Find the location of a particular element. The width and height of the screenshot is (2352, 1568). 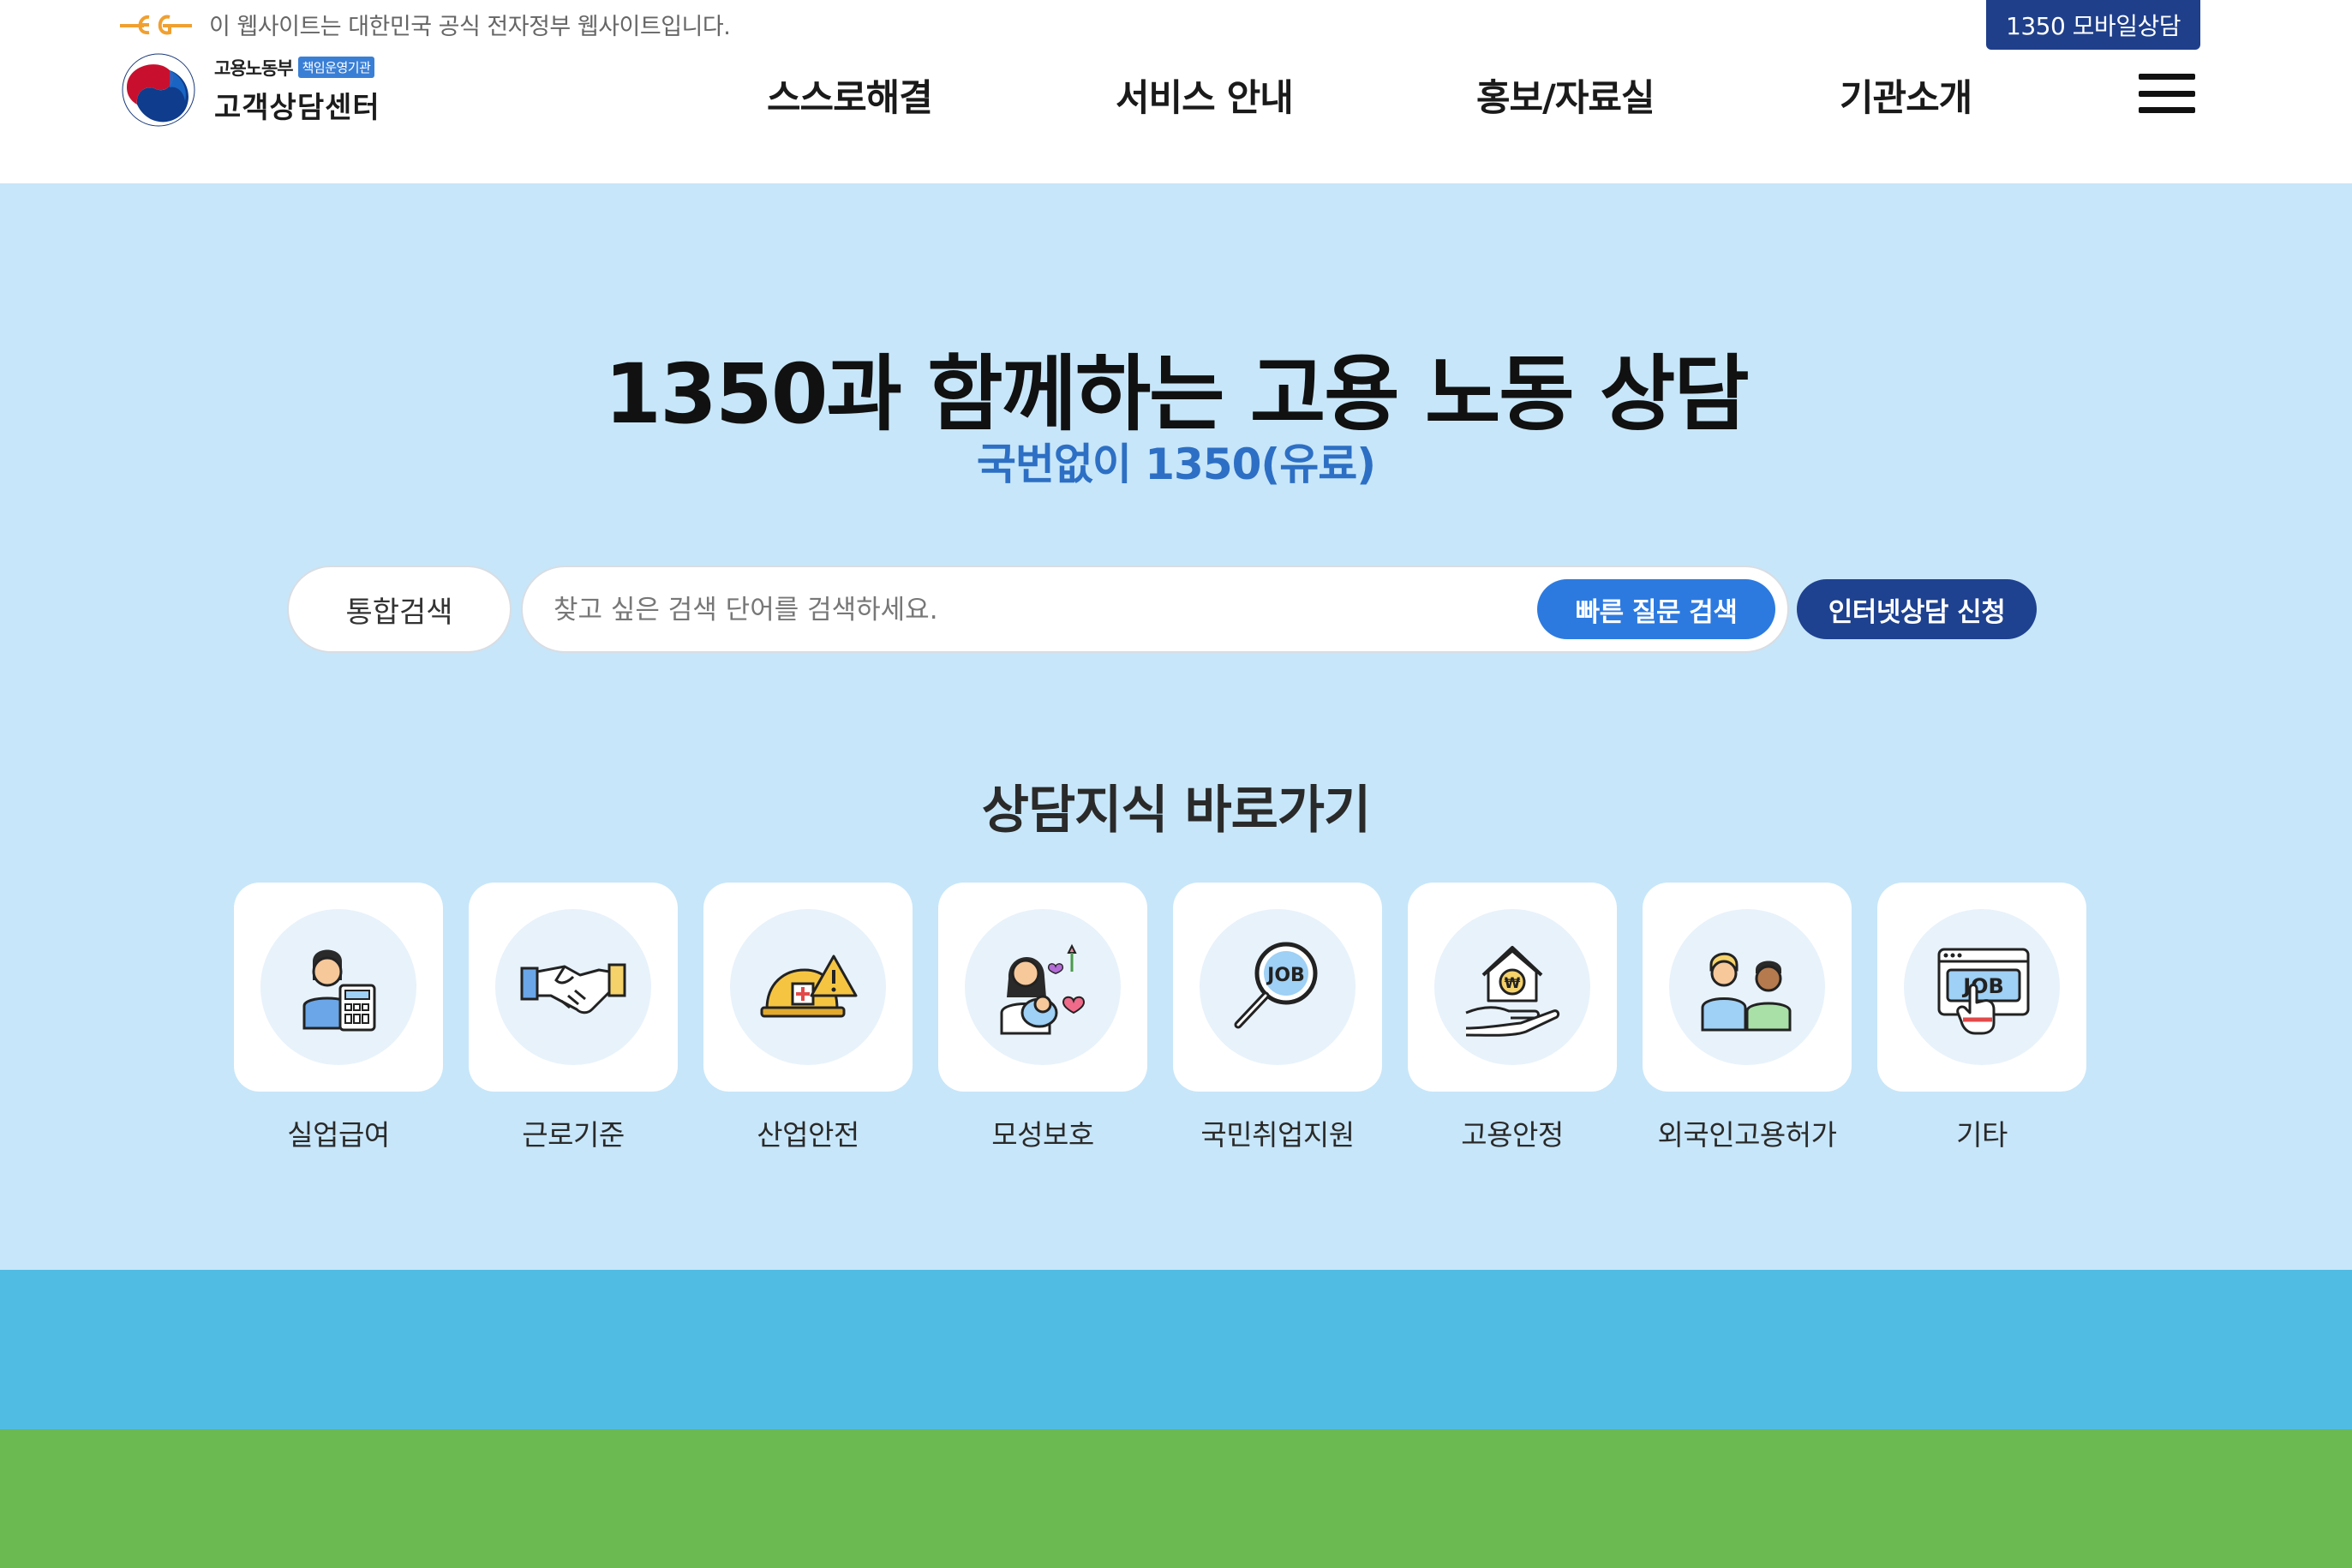

shortcut-foreign-employment-permit: 외국인고용허가 is located at coordinates (1748, 1018).